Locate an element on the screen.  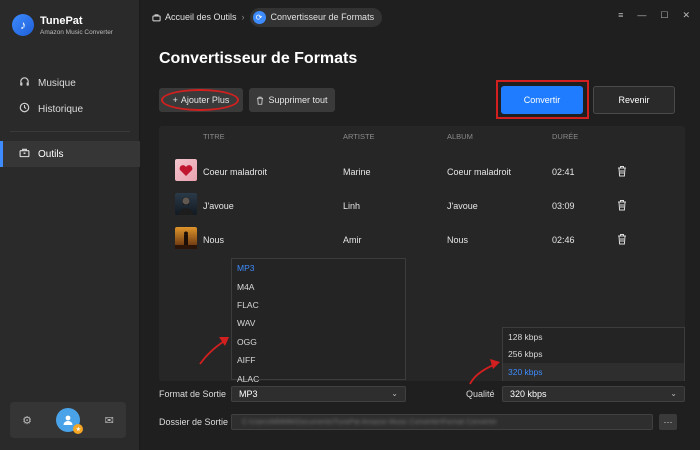
sidebar-item-musique: Musique is located at coordinates (70, 83).